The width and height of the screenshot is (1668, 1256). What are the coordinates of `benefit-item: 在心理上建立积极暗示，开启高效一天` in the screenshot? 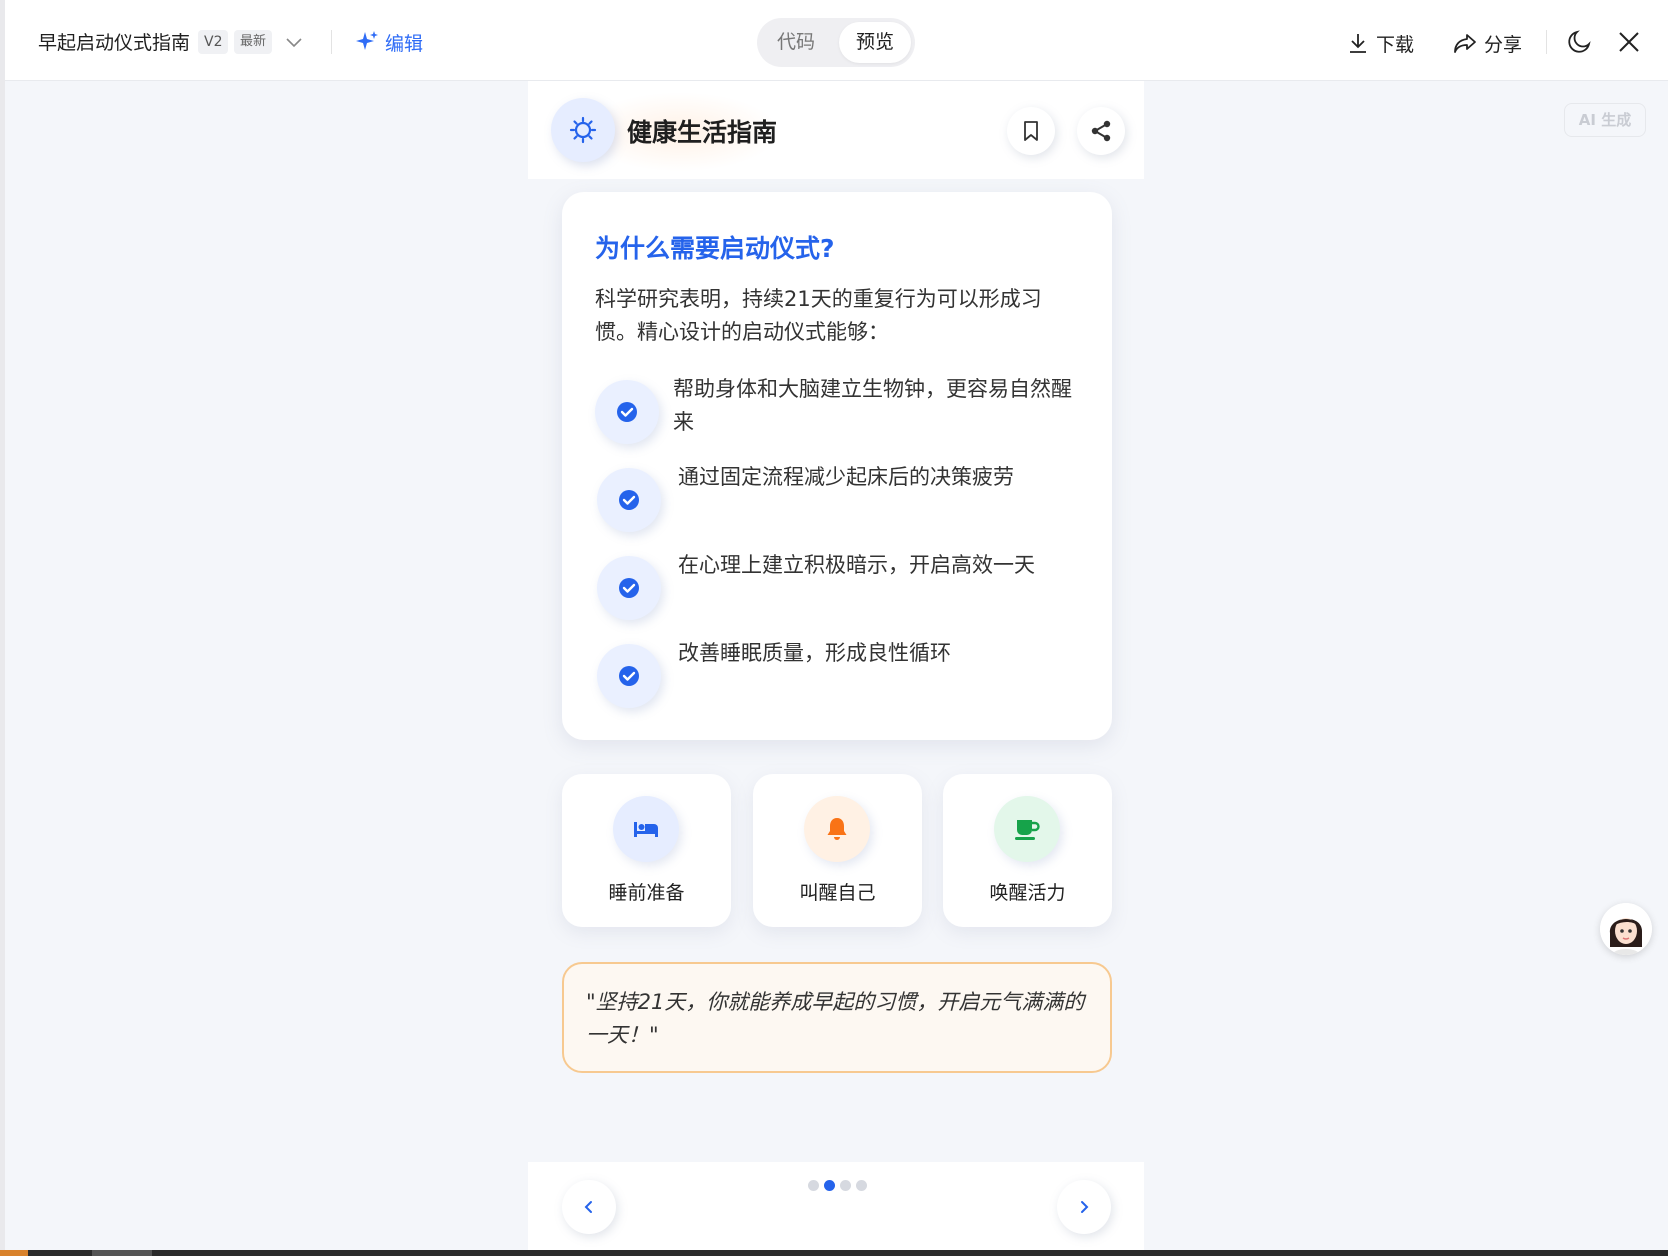 It's located at (856, 565).